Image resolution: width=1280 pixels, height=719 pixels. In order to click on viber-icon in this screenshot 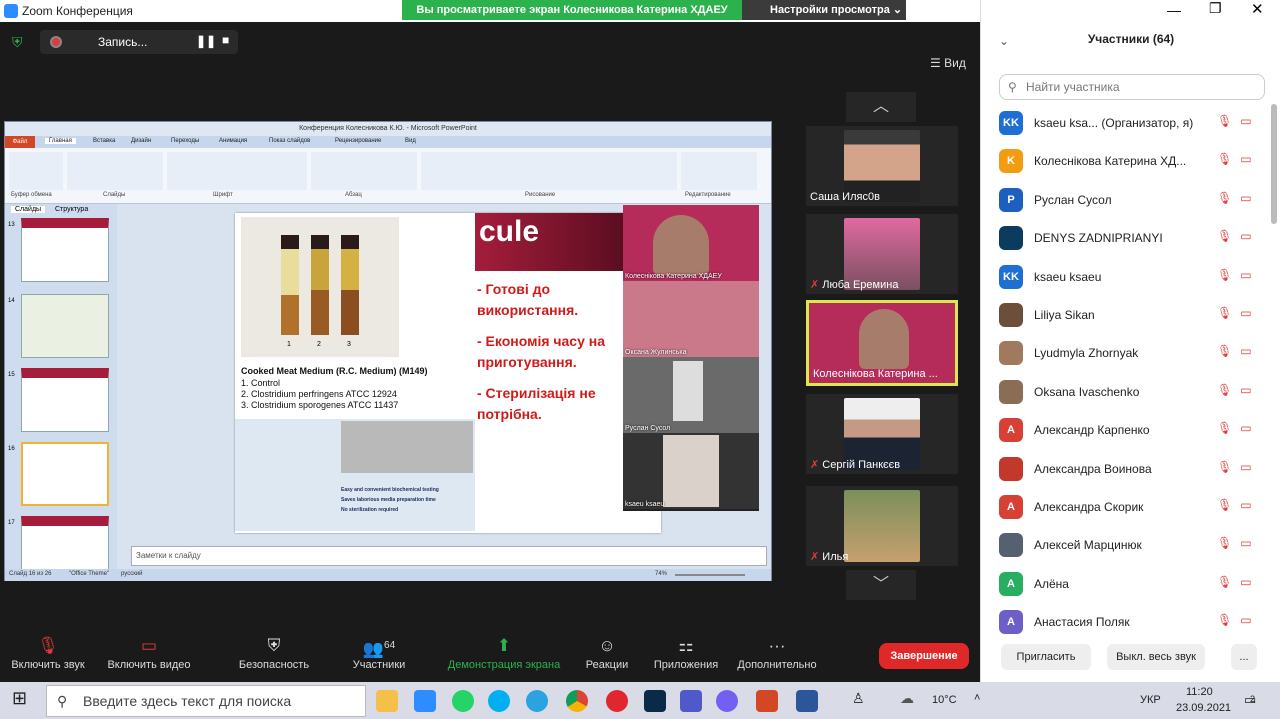, I will do `click(727, 701)`.